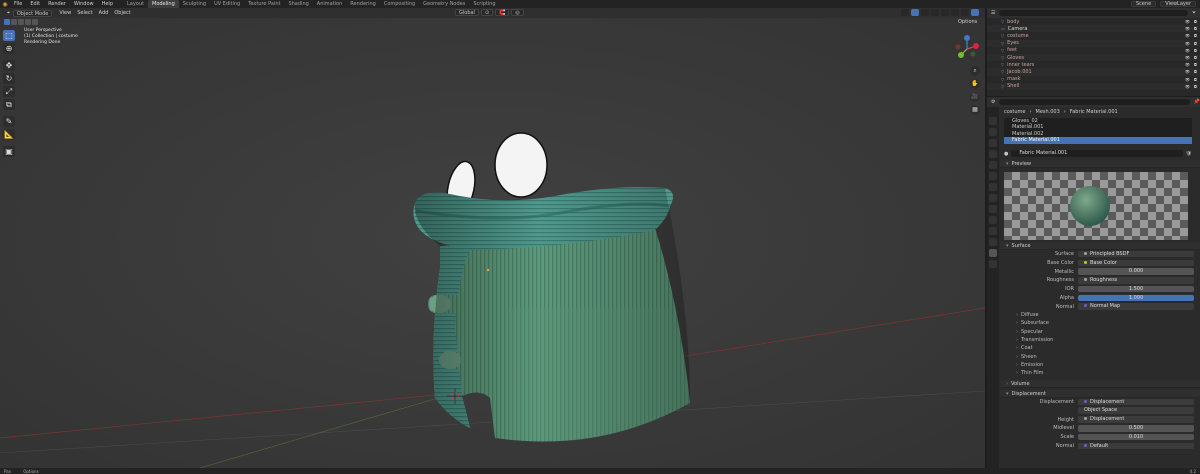 The height and width of the screenshot is (474, 1200). What do you see at coordinates (9, 48) in the screenshot?
I see `cursor-tool-icon: ⊕` at bounding box center [9, 48].